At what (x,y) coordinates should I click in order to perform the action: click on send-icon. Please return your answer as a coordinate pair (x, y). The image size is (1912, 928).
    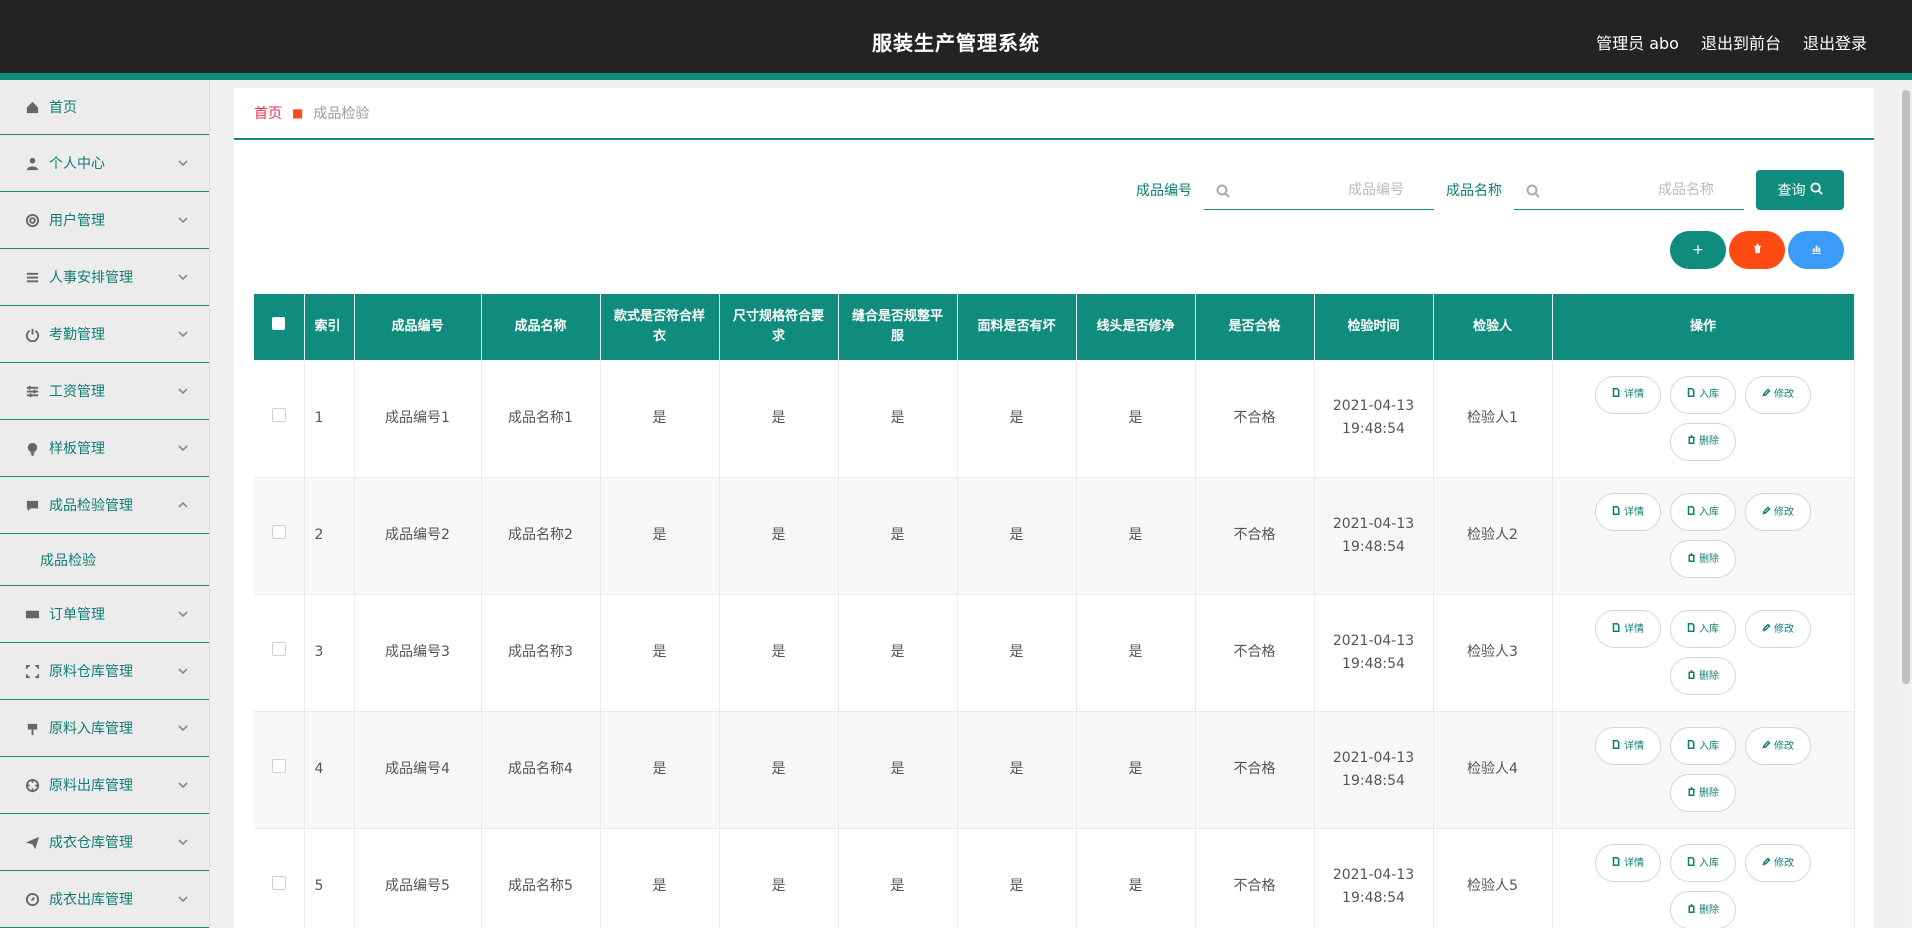
    Looking at the image, I should click on (32, 842).